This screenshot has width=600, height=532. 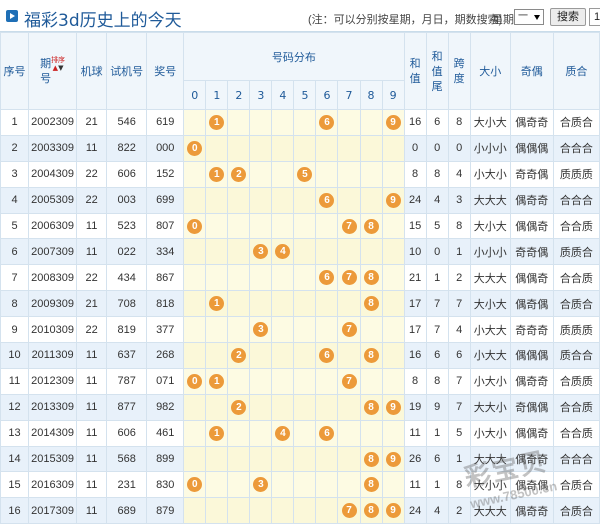 What do you see at coordinates (127, 71) in the screenshot?
I see `header-test: 试机号` at bounding box center [127, 71].